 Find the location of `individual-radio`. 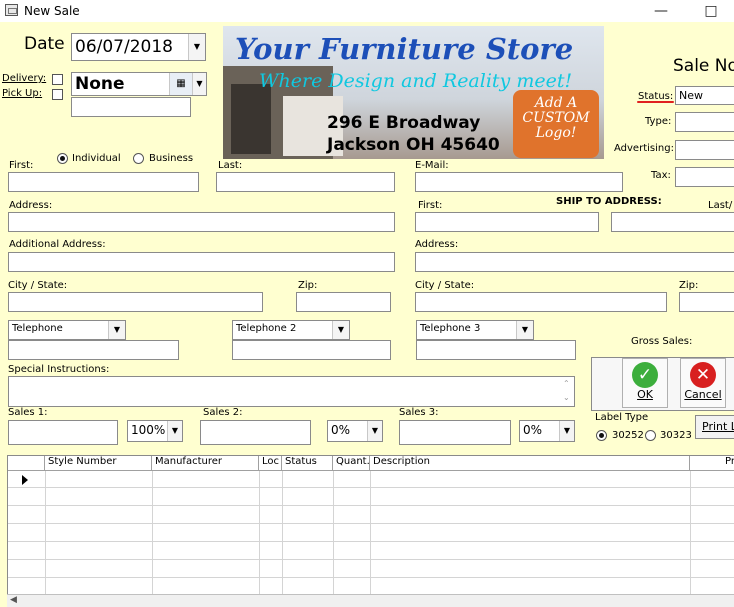

individual-radio is located at coordinates (62, 158).